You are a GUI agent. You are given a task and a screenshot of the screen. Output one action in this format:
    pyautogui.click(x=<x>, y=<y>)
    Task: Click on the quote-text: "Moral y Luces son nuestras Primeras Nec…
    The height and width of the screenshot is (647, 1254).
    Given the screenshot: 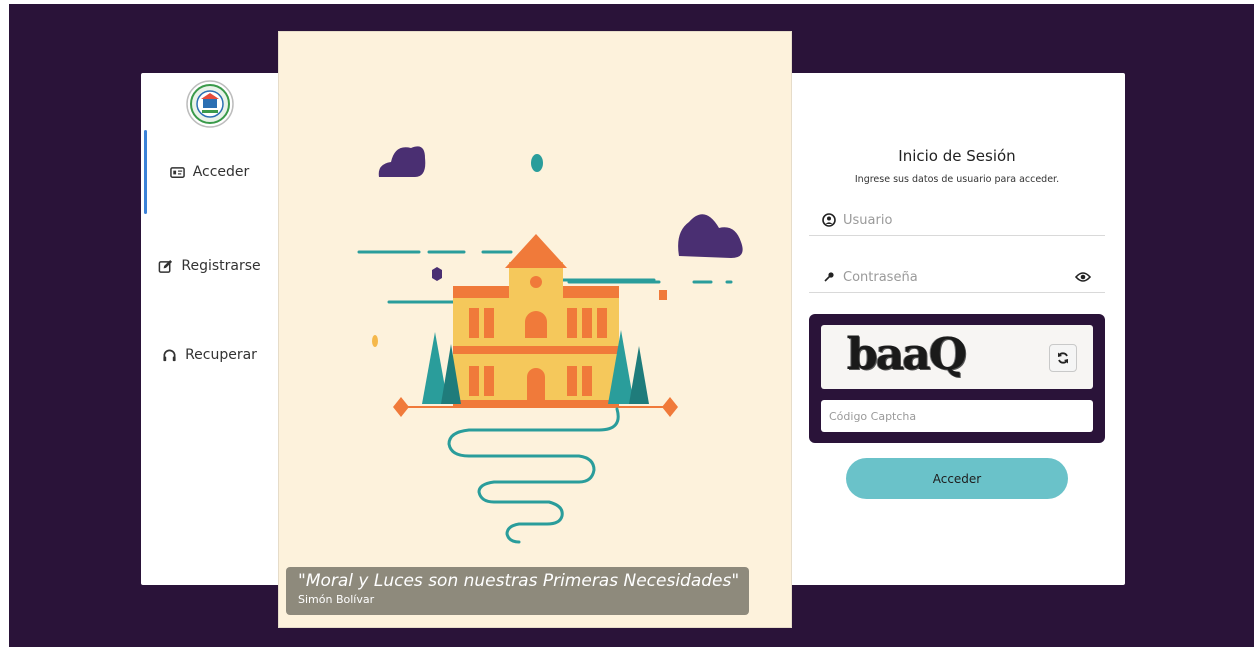 What is the action you would take?
    pyautogui.click(x=519, y=581)
    